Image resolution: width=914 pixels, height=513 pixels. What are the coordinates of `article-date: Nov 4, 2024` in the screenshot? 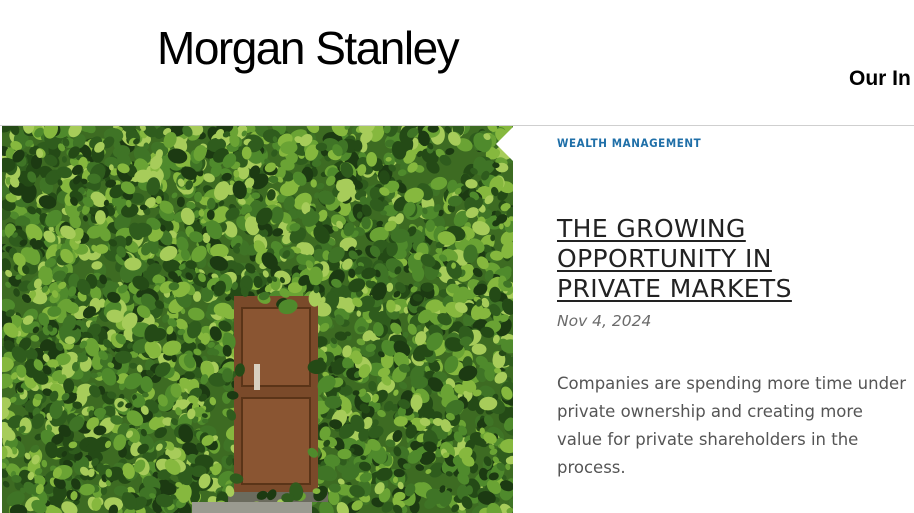 It's located at (604, 321).